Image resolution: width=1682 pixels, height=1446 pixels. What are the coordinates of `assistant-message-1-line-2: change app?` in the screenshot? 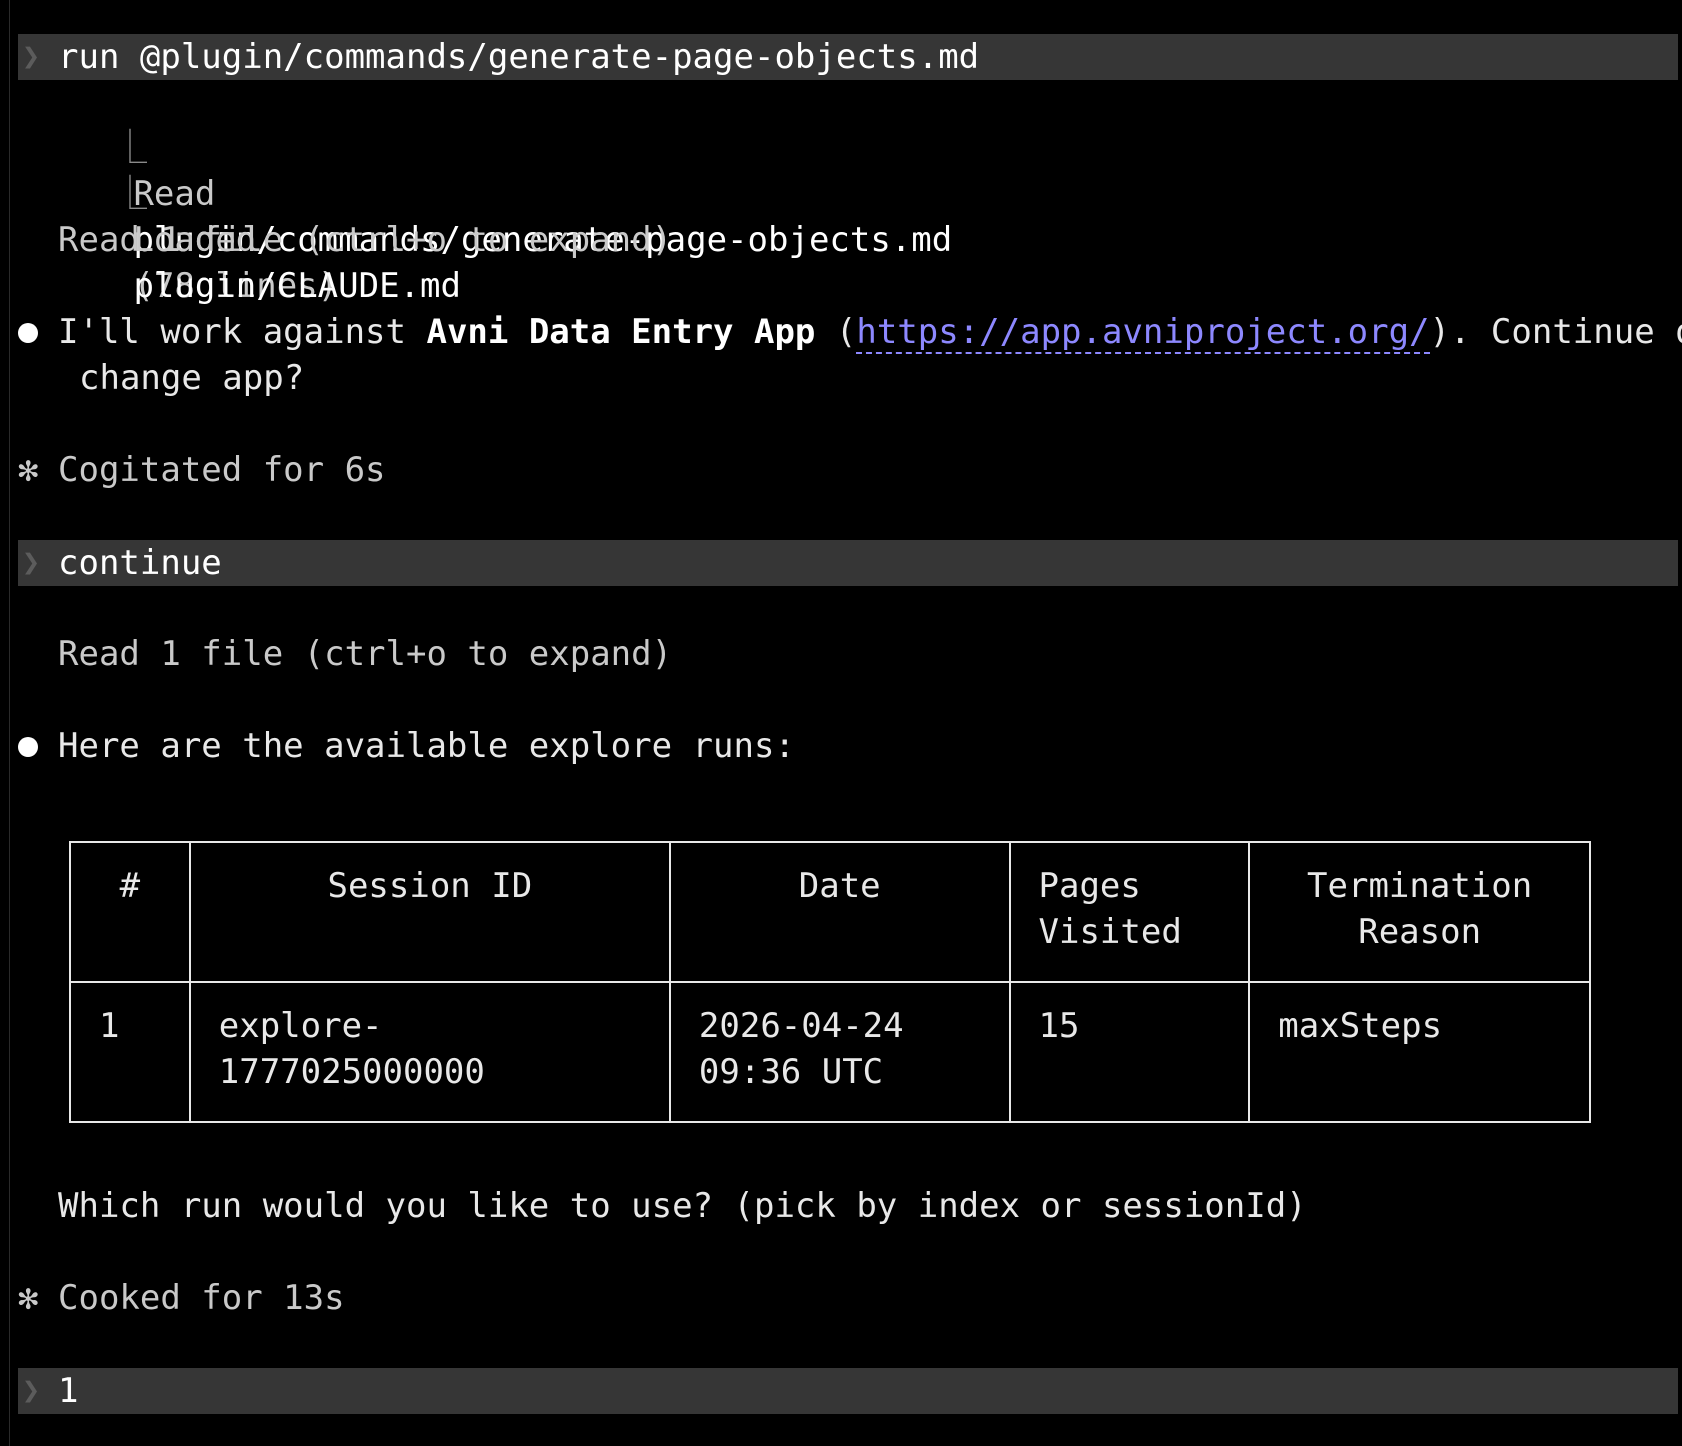 It's located at (192, 378).